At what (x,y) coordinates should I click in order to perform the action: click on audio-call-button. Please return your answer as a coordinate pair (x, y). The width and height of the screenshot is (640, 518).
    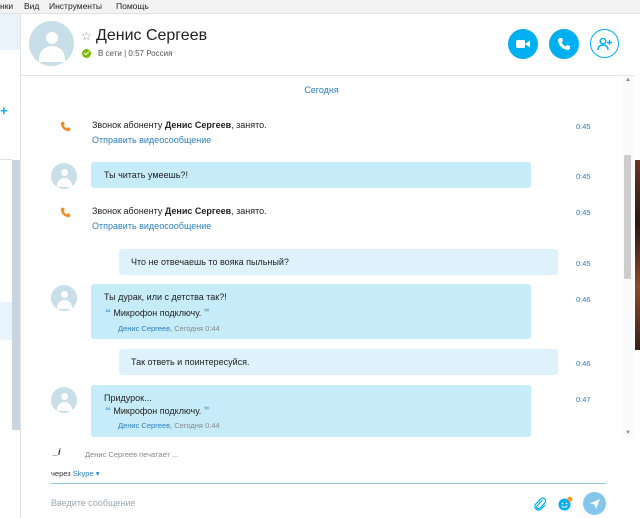
    Looking at the image, I should click on (564, 44).